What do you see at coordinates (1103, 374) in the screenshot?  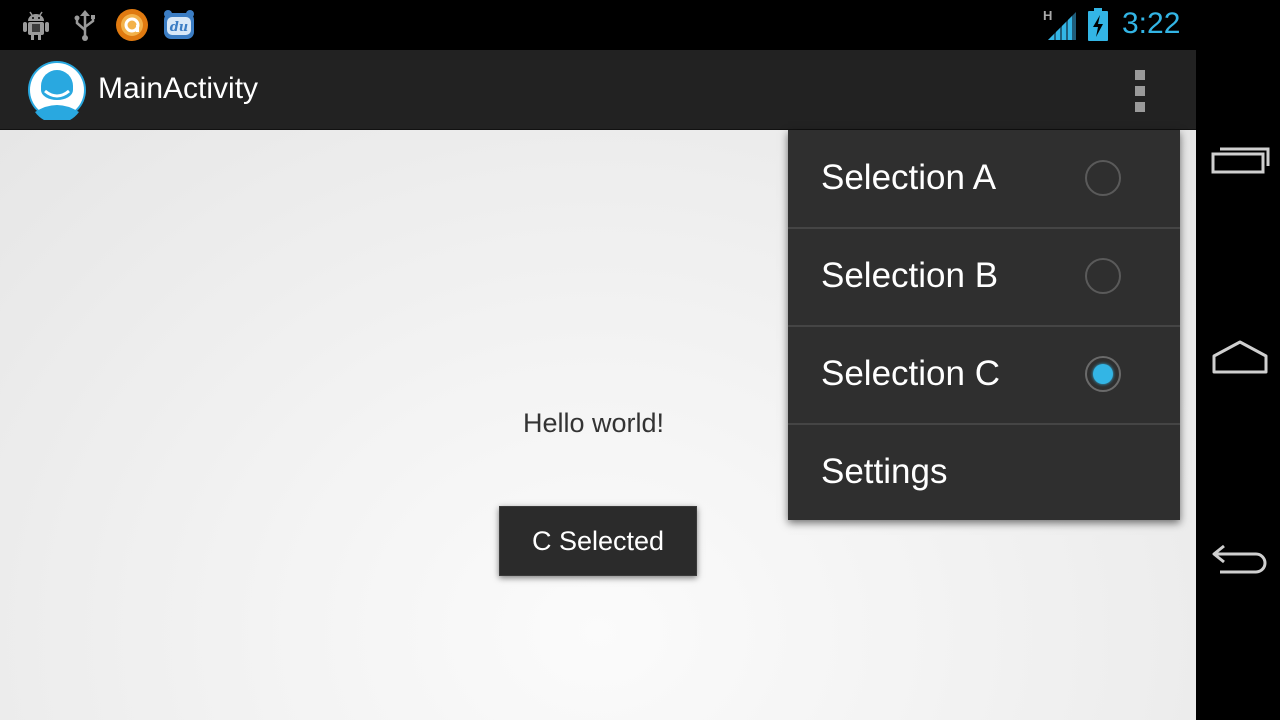 I see `radio-checked-icon` at bounding box center [1103, 374].